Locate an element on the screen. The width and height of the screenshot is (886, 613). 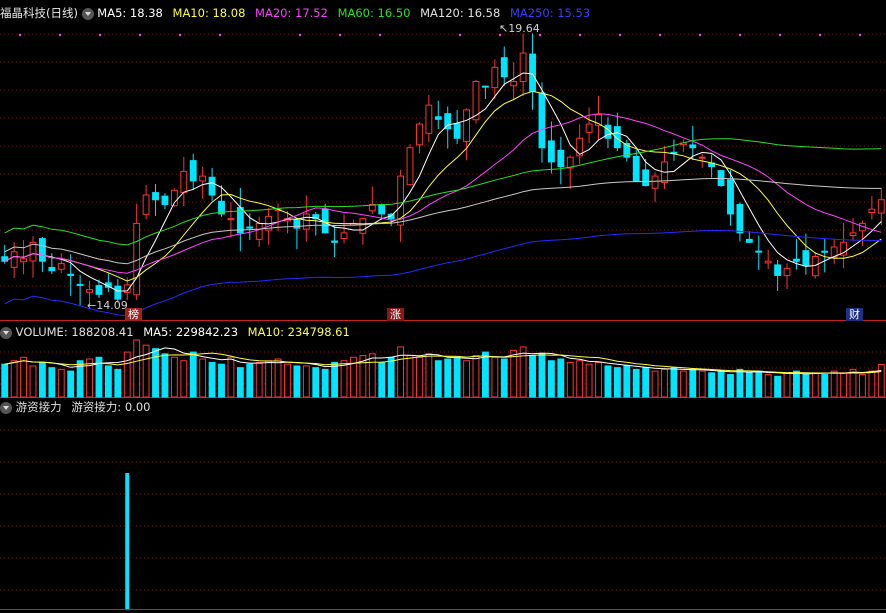
ma10-value: MA10: 18.08 is located at coordinates (209, 13).